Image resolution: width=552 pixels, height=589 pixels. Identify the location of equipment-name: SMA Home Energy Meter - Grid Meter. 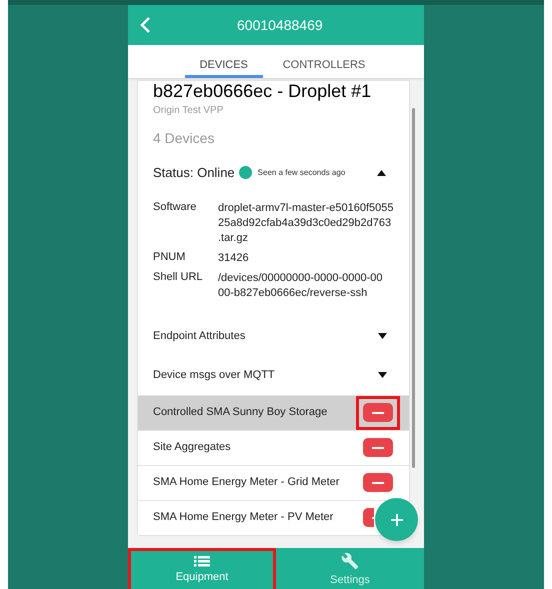
(246, 482).